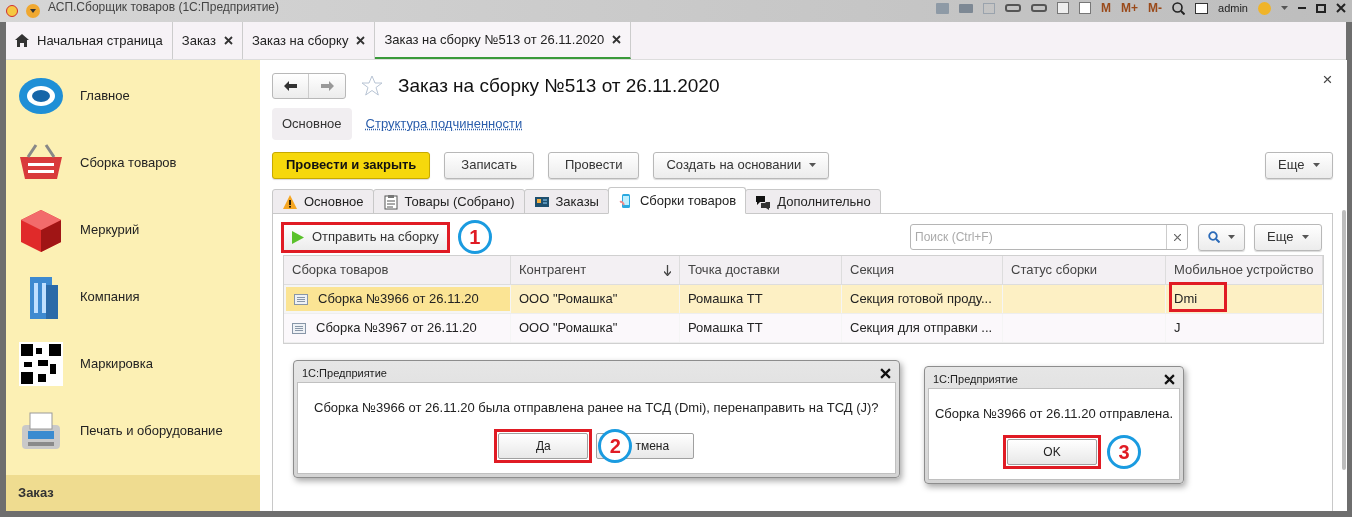 Image resolution: width=1352 pixels, height=517 pixels. I want to click on column-header: Статус сборки, so click(1084, 270).